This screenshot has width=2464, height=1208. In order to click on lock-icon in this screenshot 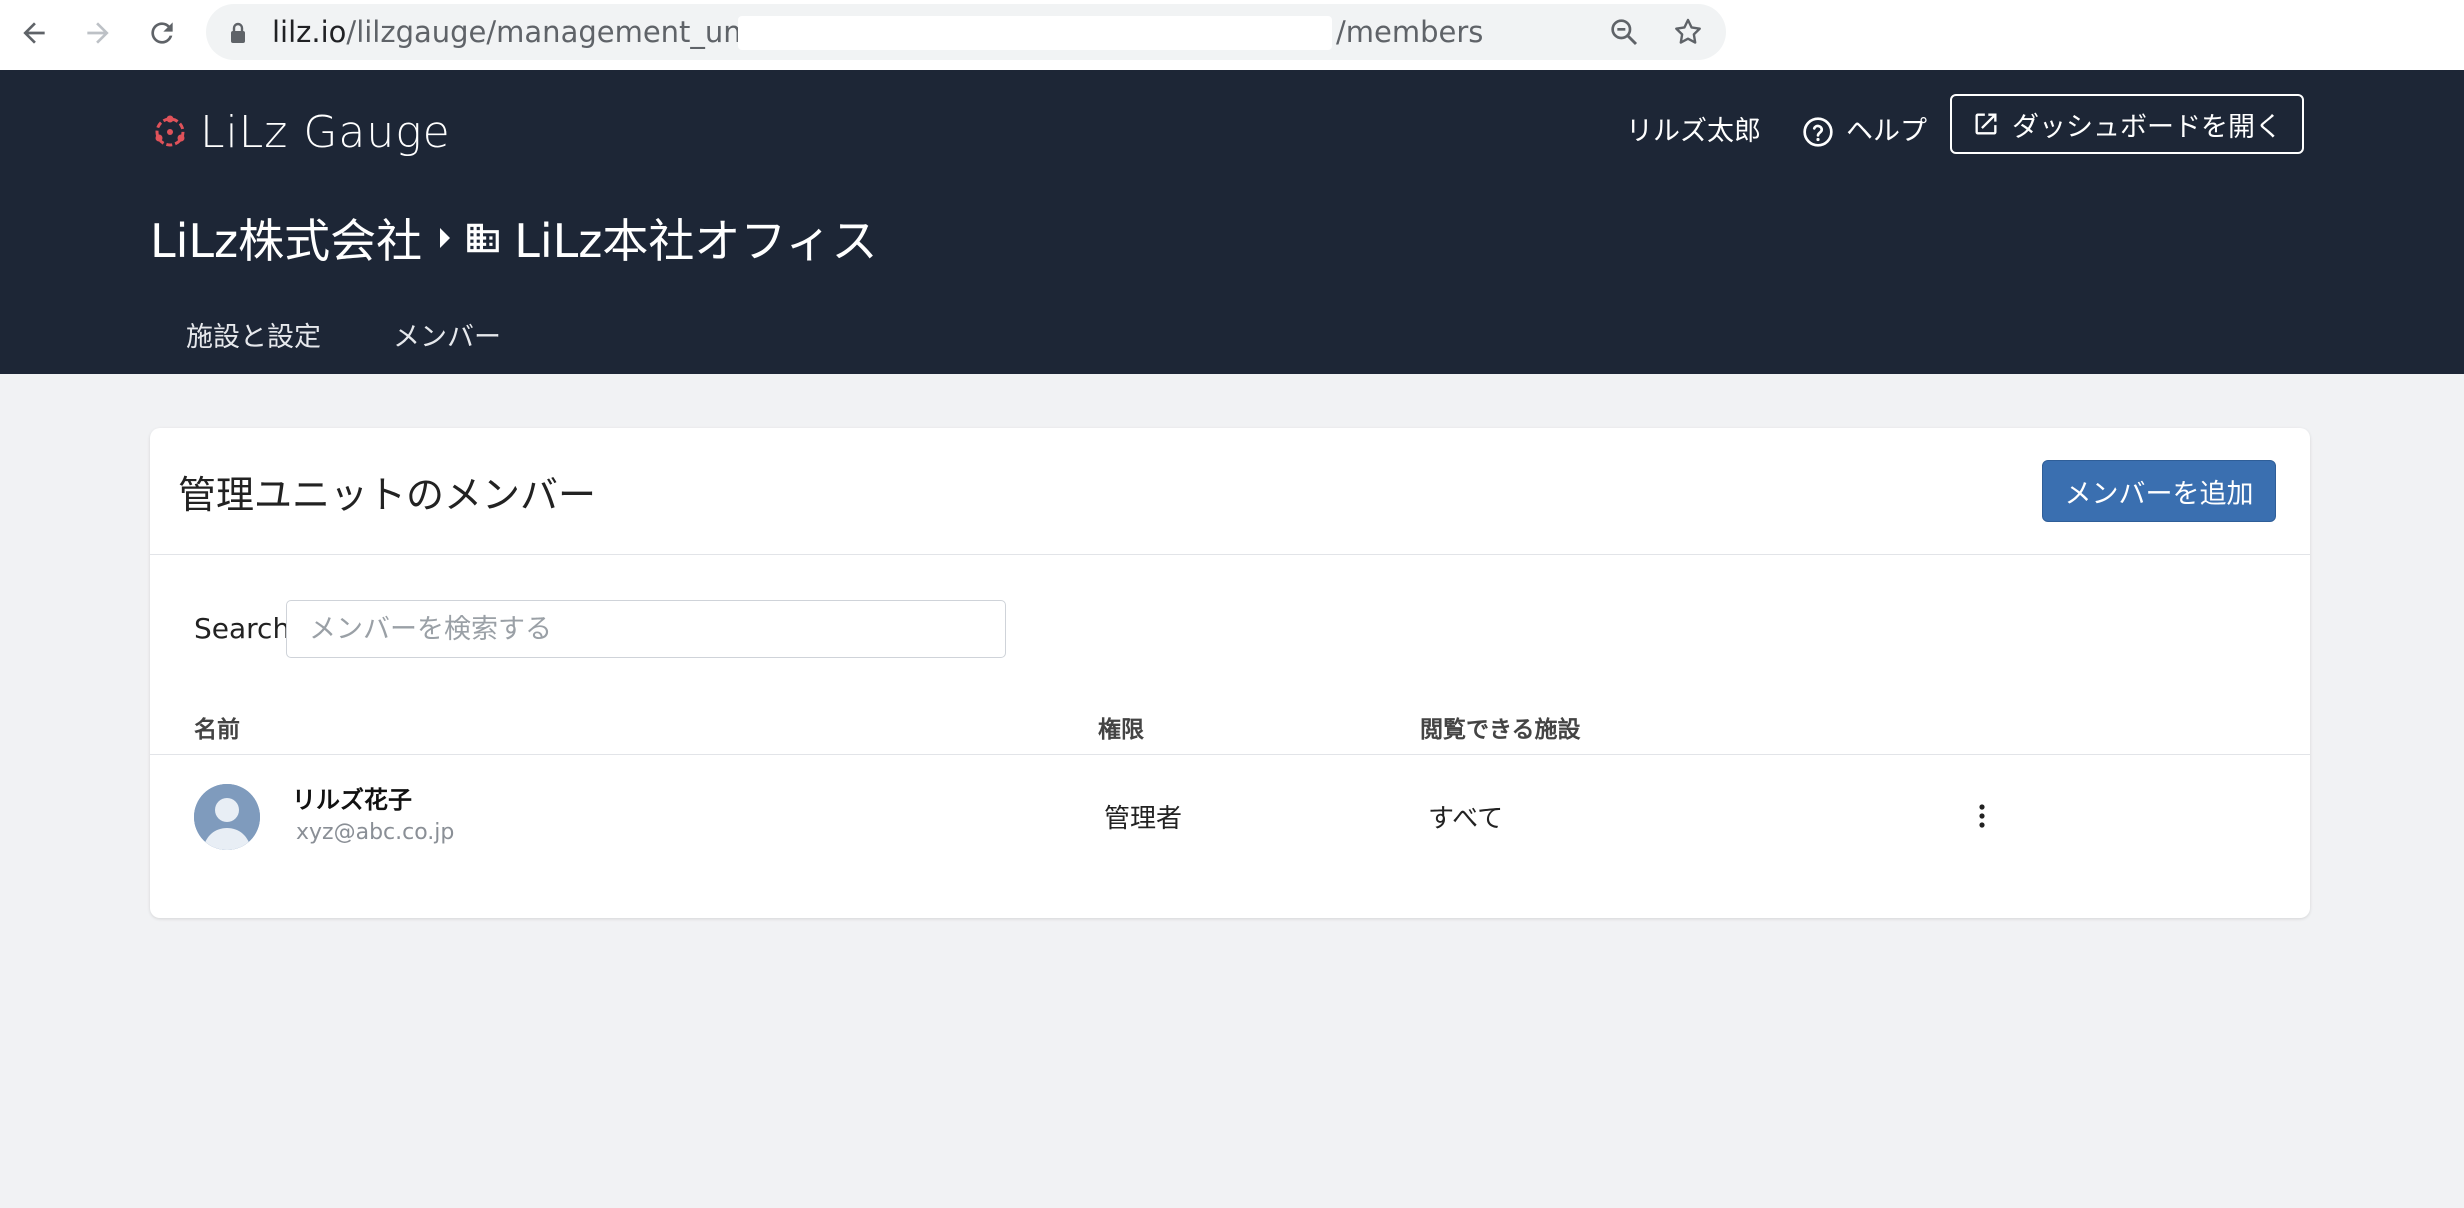, I will do `click(238, 32)`.